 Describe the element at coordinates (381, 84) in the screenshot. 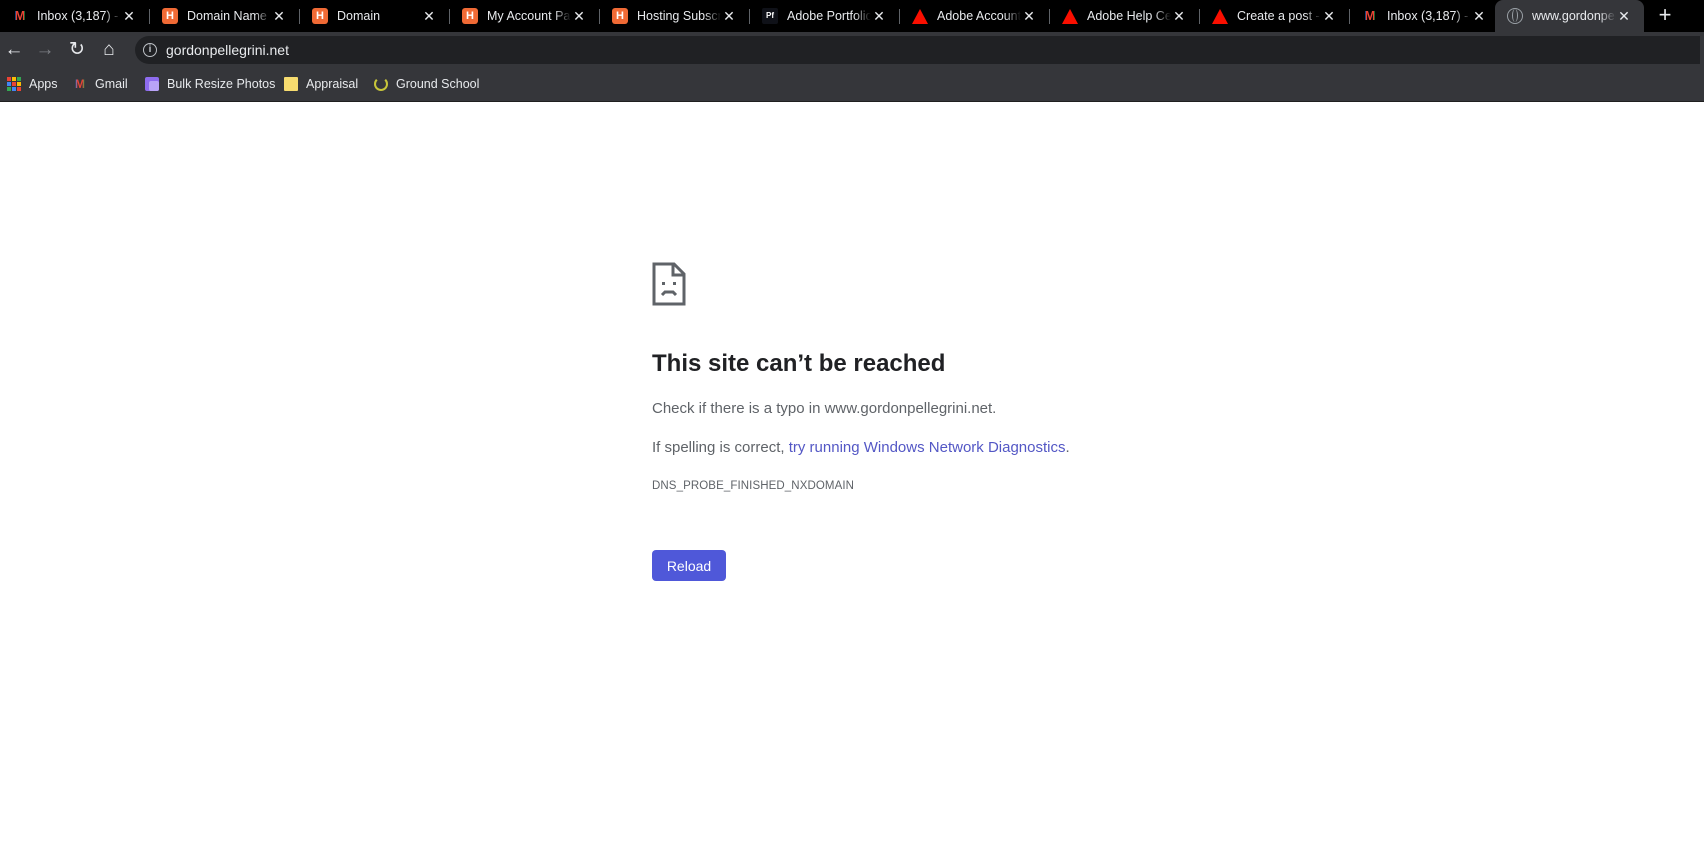

I see `ground-school-icon` at that location.